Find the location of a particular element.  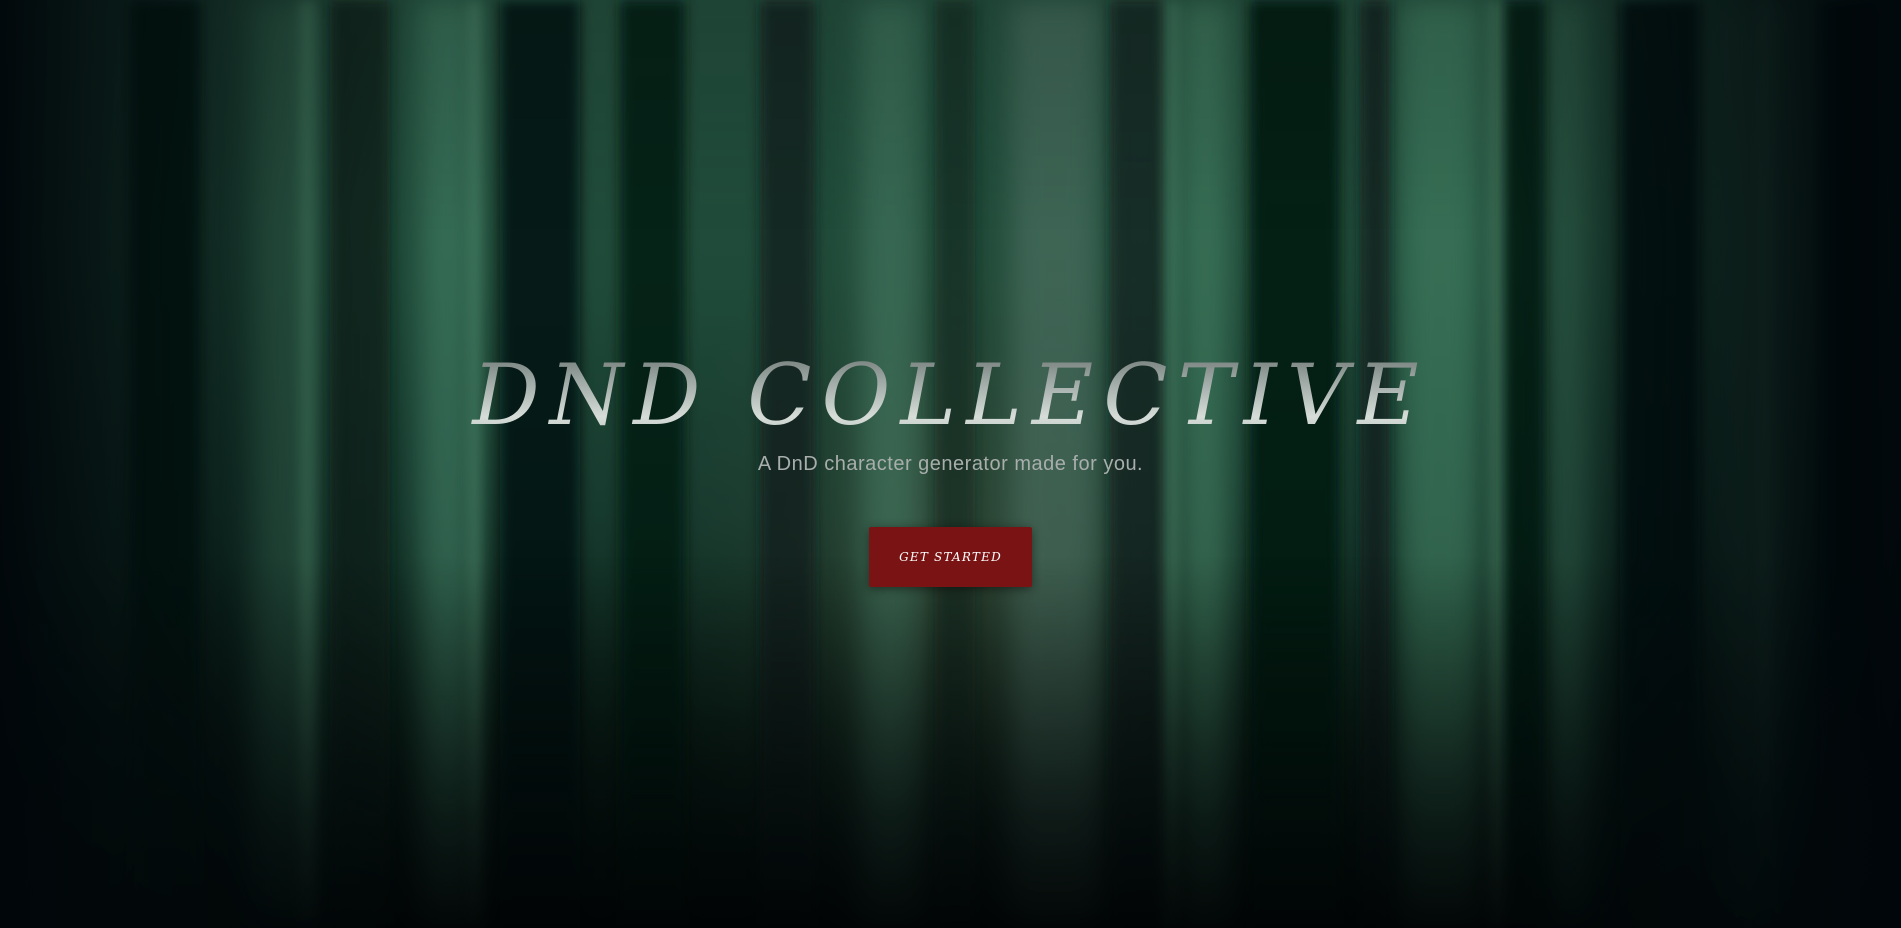

site-tagline: A DnD character generator made for you. is located at coordinates (950, 464).